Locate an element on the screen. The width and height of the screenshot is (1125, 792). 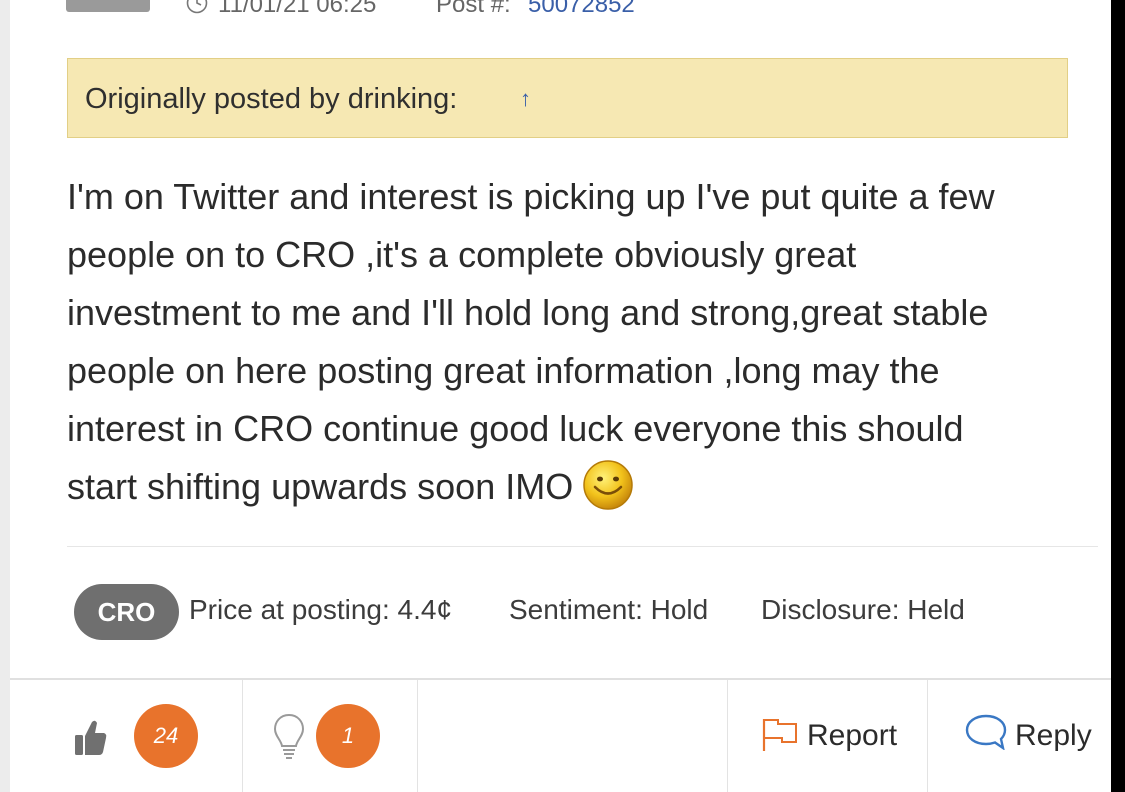
post-body-last-line: start shifting upwards soon IMO is located at coordinates (574, 487).